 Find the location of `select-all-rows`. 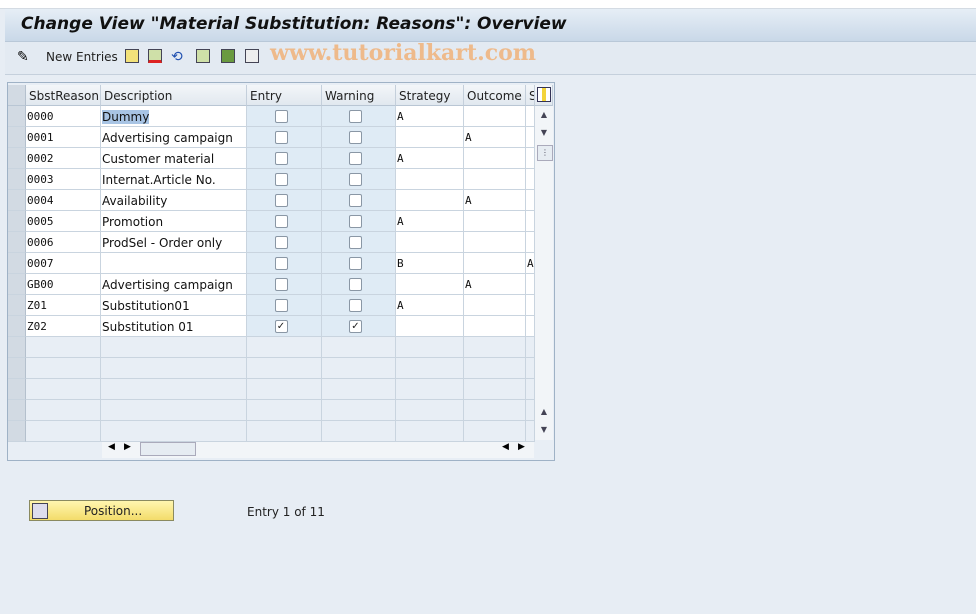

select-all-rows is located at coordinates (17, 95).